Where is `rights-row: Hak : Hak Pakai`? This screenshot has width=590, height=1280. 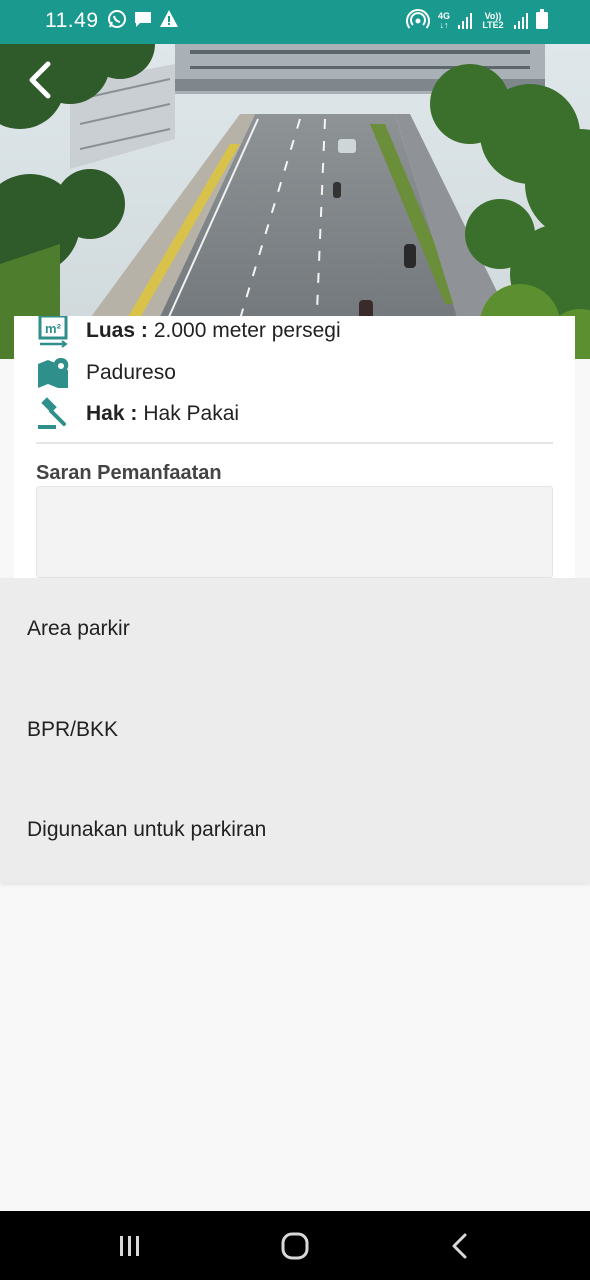 rights-row: Hak : Hak Pakai is located at coordinates (137, 414).